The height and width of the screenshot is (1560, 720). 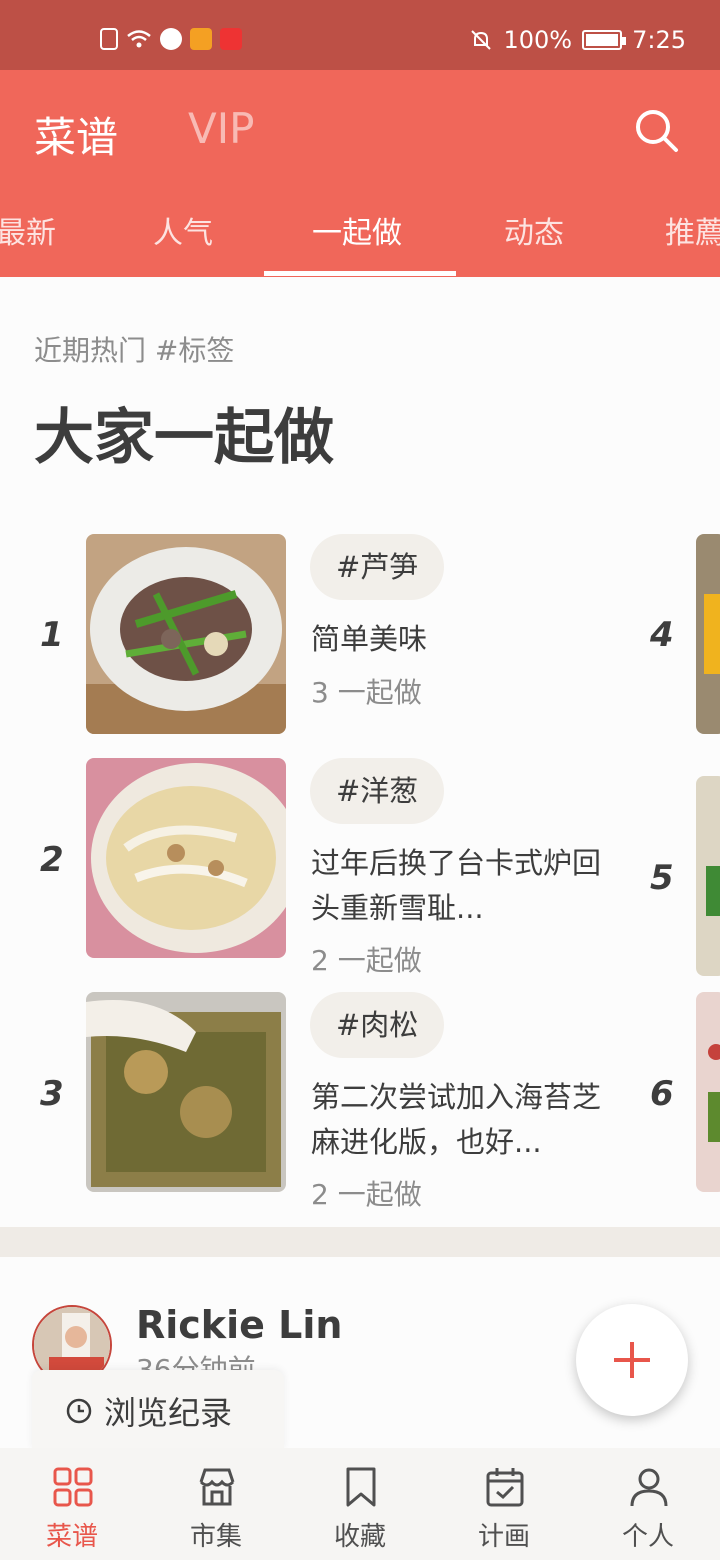 I want to click on reader-app-icon, so click(x=231, y=39).